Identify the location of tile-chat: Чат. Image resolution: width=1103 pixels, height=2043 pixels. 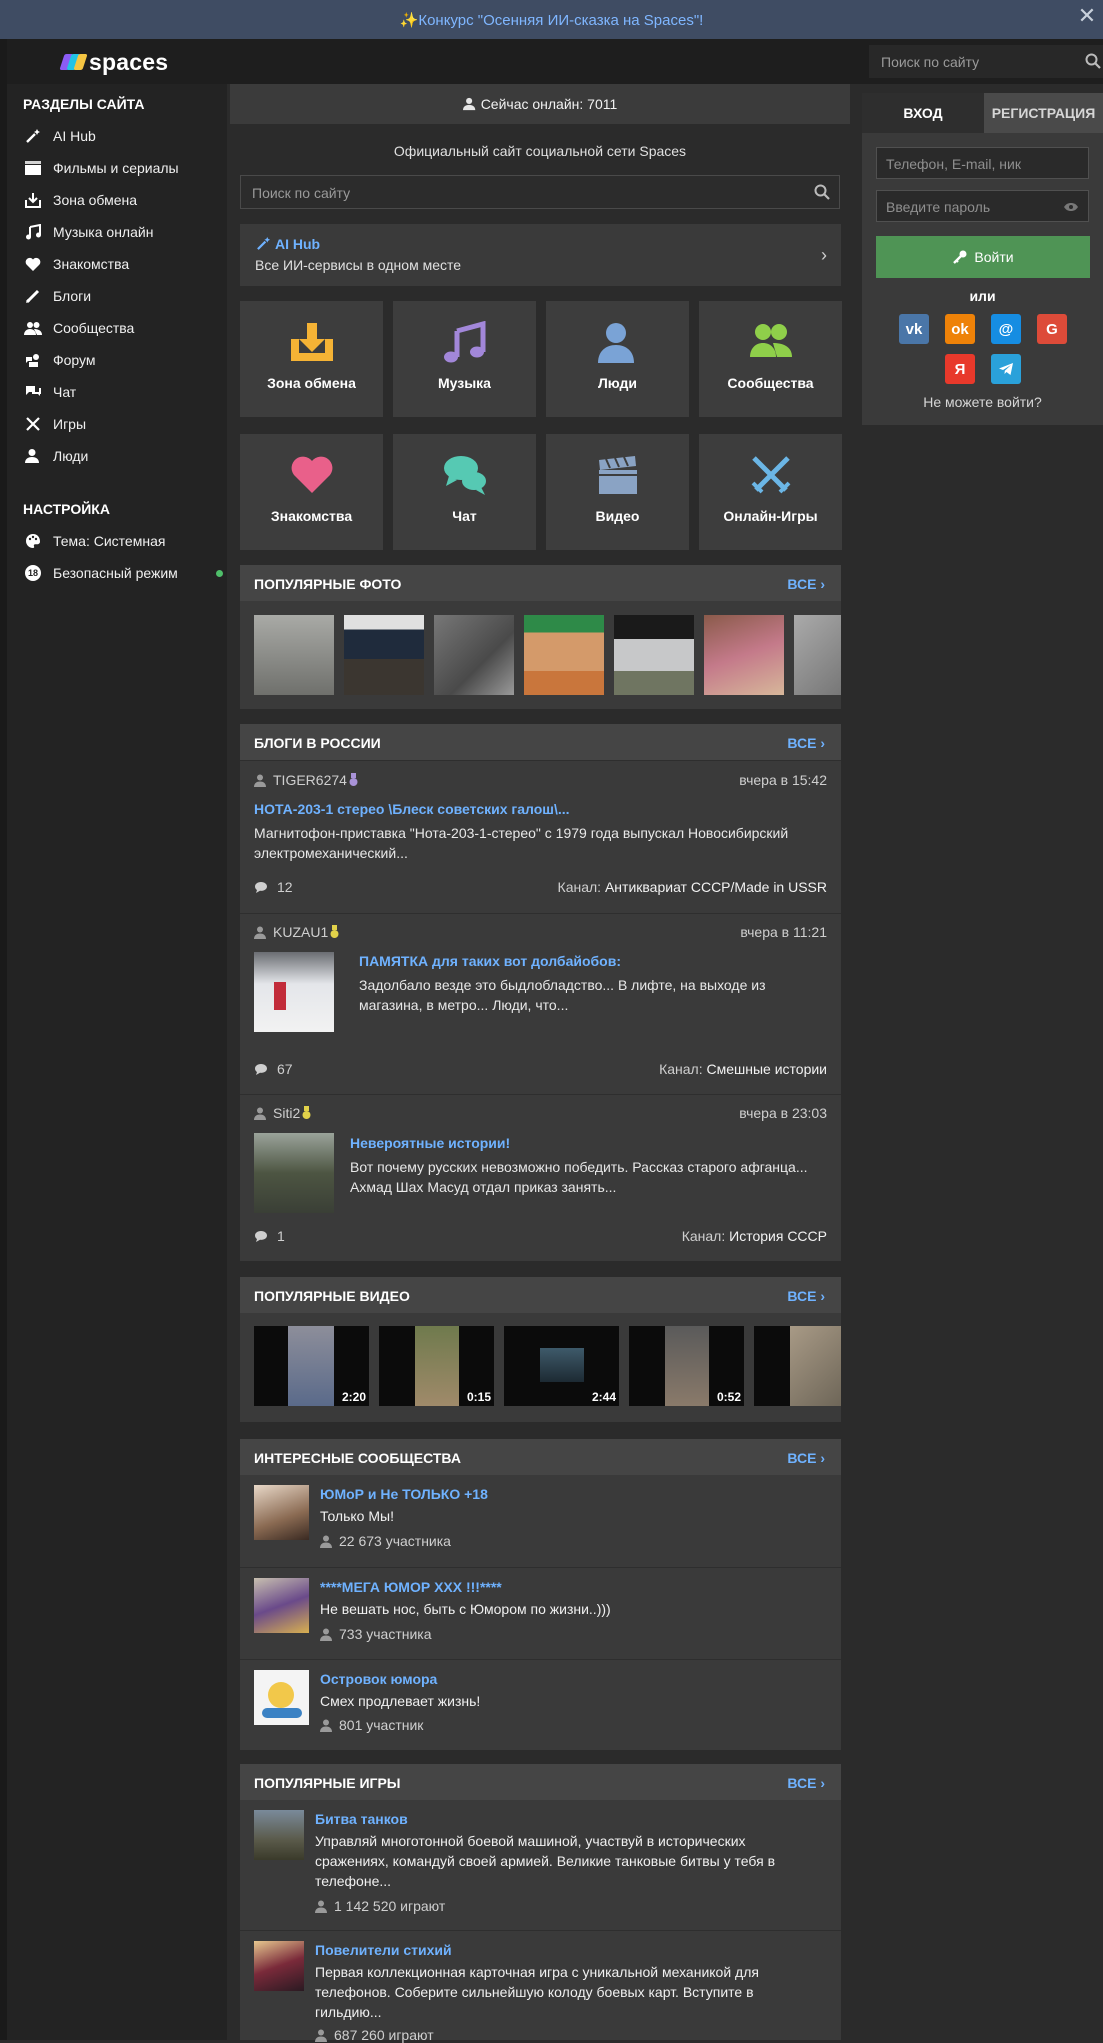
(464, 492).